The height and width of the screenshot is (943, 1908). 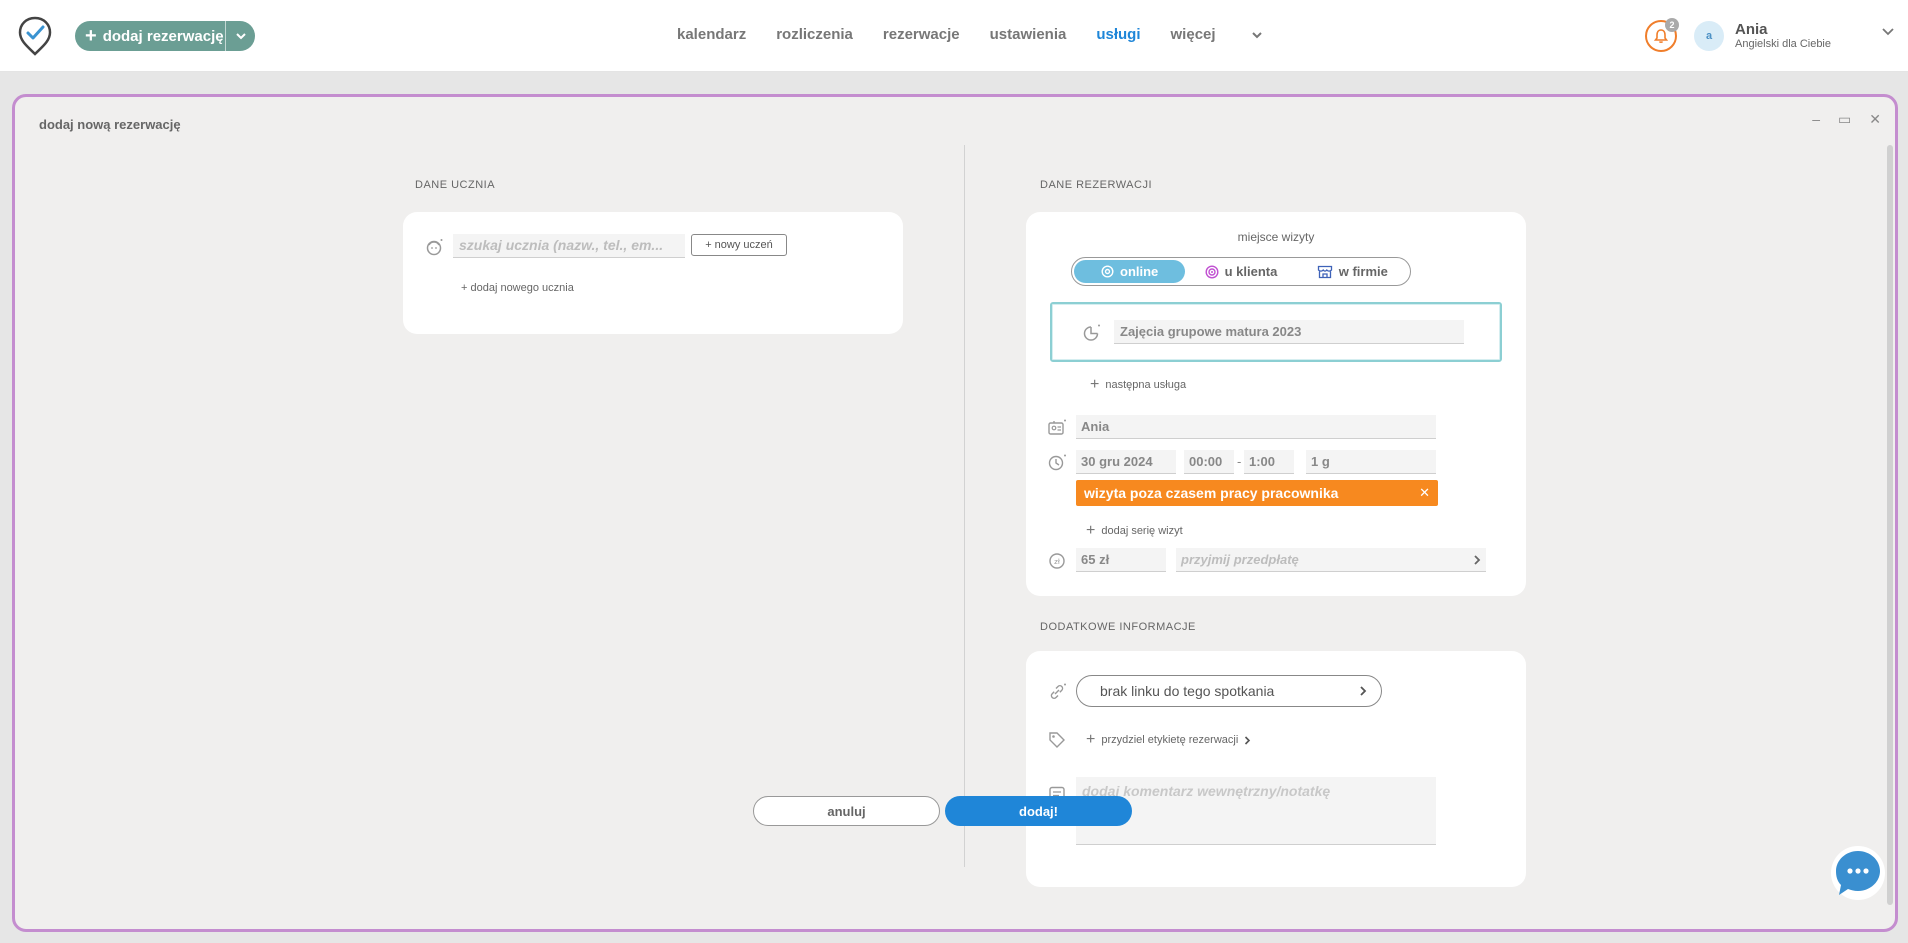 I want to click on warning-text: wizyta poza czasem pracy pracownika, so click(x=1211, y=493).